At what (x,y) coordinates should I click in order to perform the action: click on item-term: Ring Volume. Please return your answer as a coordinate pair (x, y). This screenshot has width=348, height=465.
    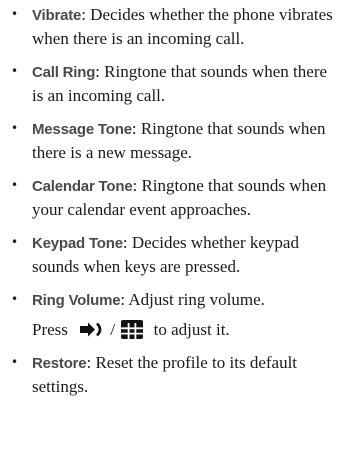
    Looking at the image, I should click on (76, 300).